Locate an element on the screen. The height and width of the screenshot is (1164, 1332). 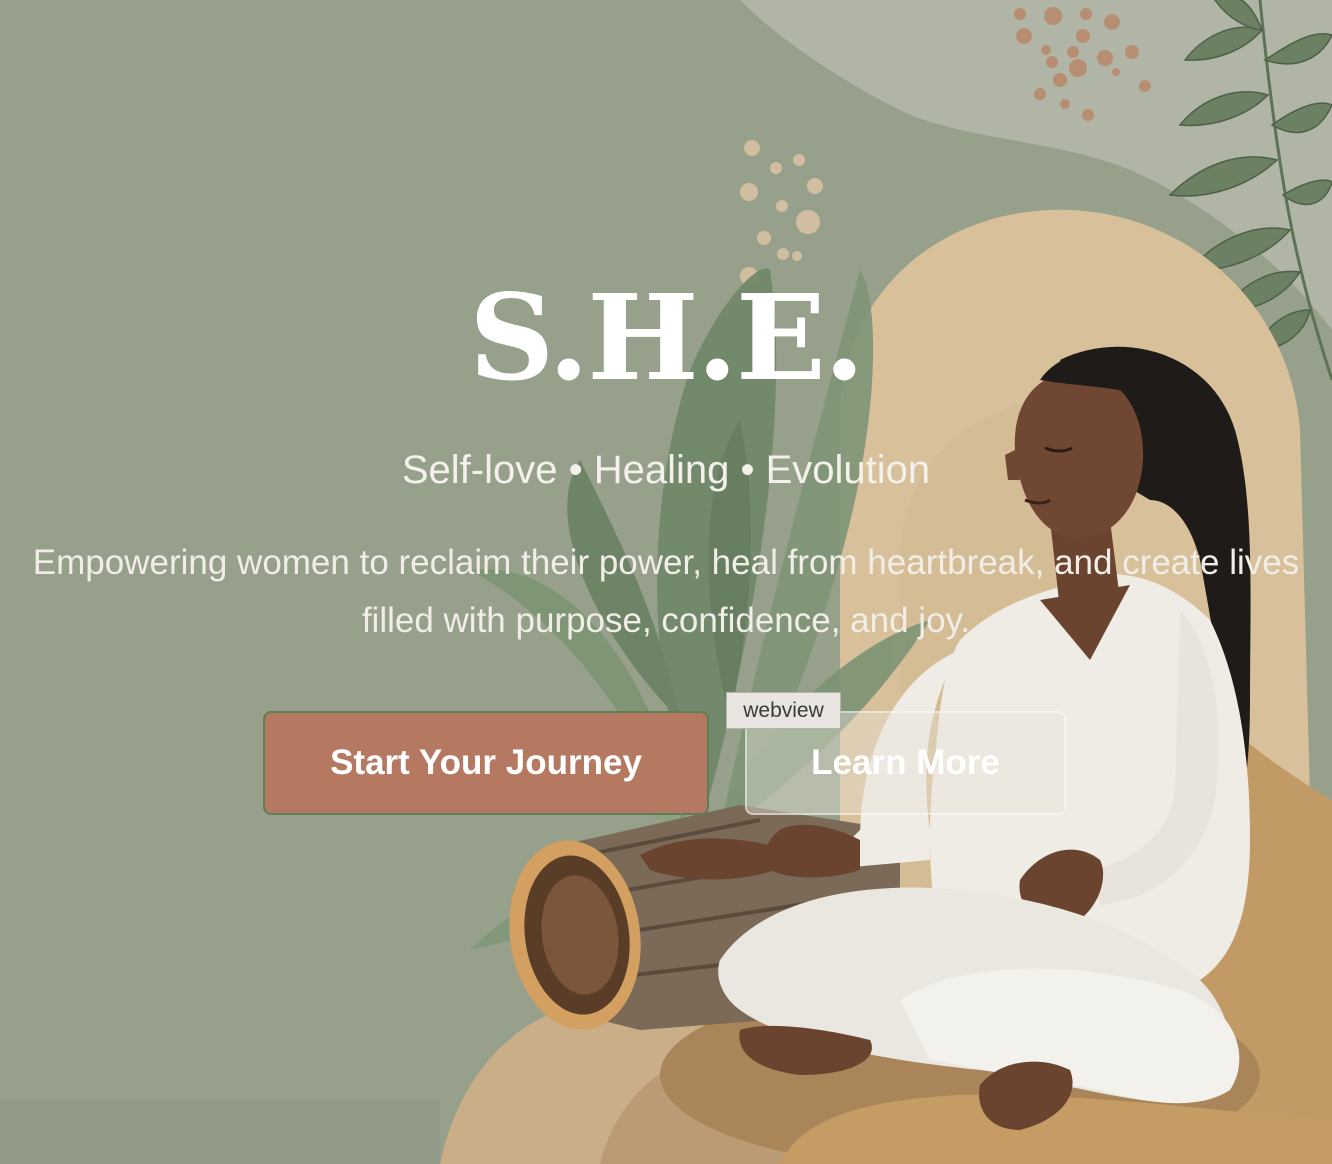
start-journey-button-label: Start Your Journey is located at coordinates (486, 762).